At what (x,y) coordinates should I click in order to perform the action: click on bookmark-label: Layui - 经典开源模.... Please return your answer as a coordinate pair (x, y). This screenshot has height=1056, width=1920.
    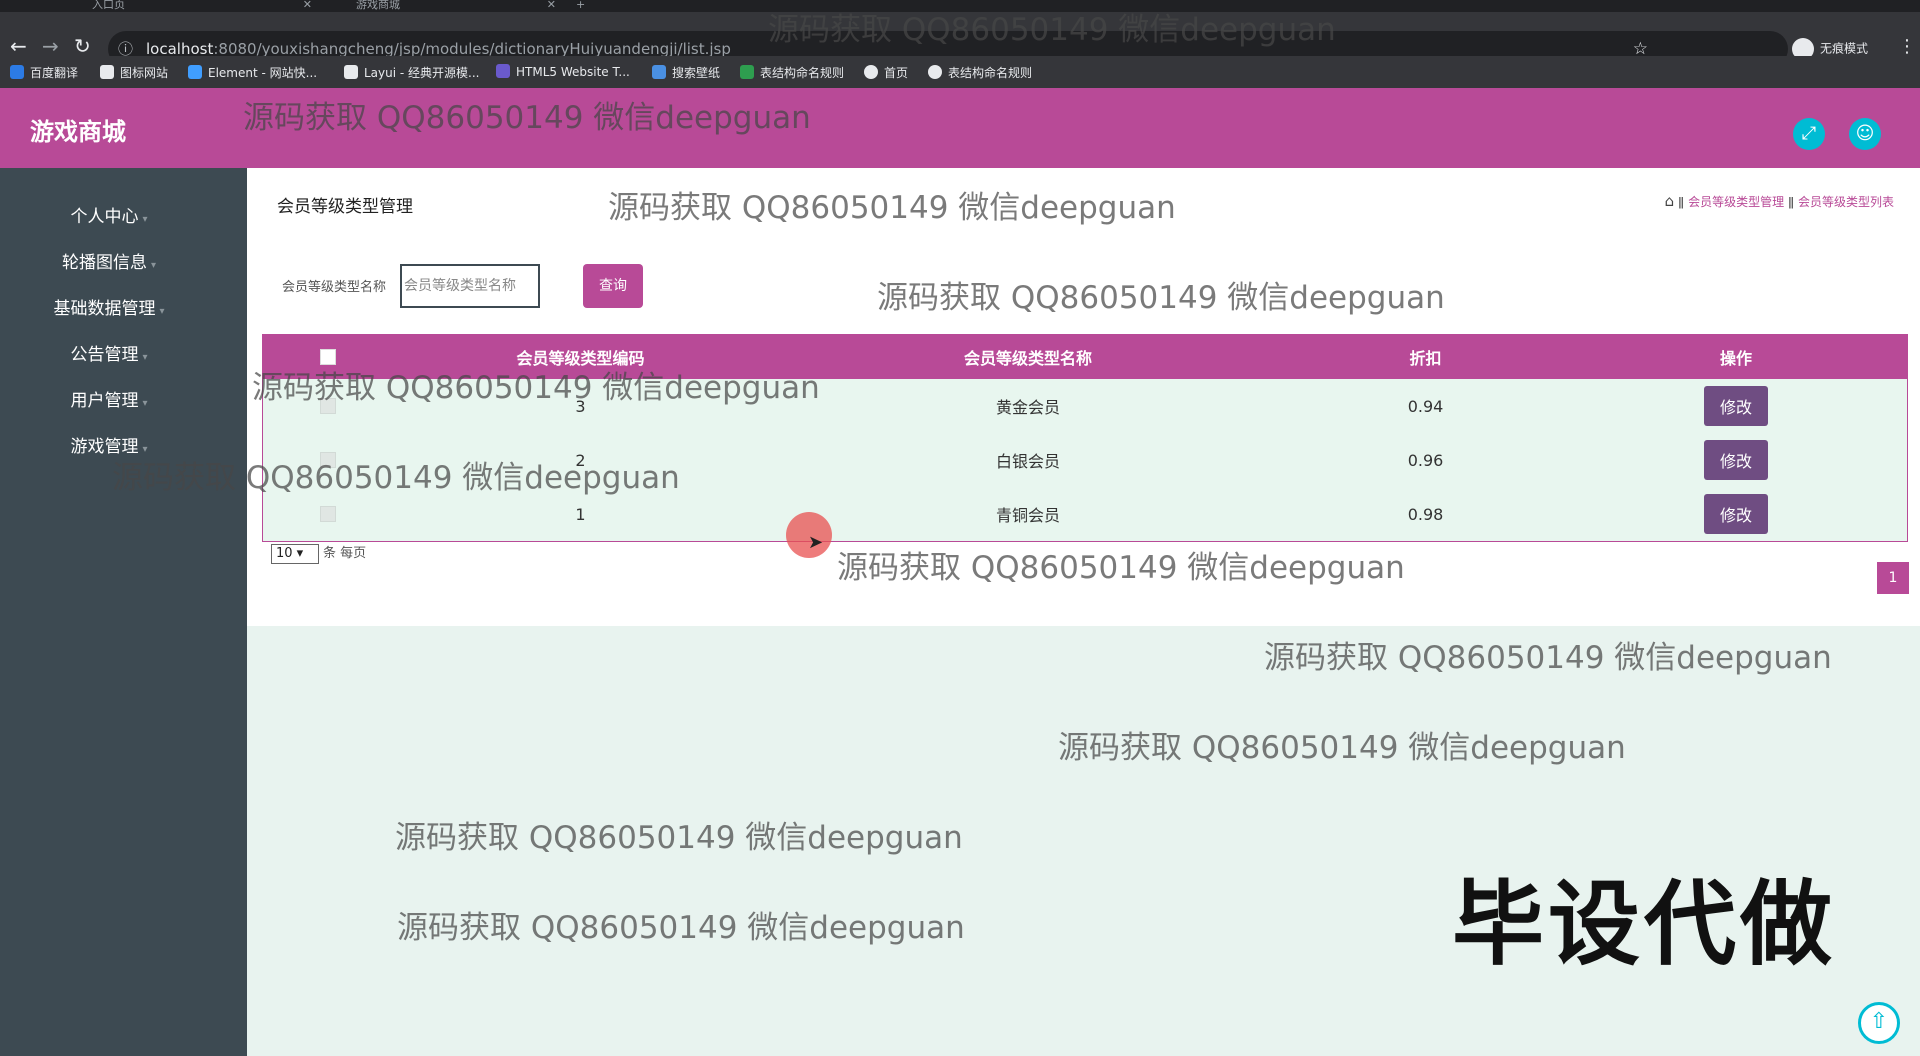
    Looking at the image, I should click on (422, 73).